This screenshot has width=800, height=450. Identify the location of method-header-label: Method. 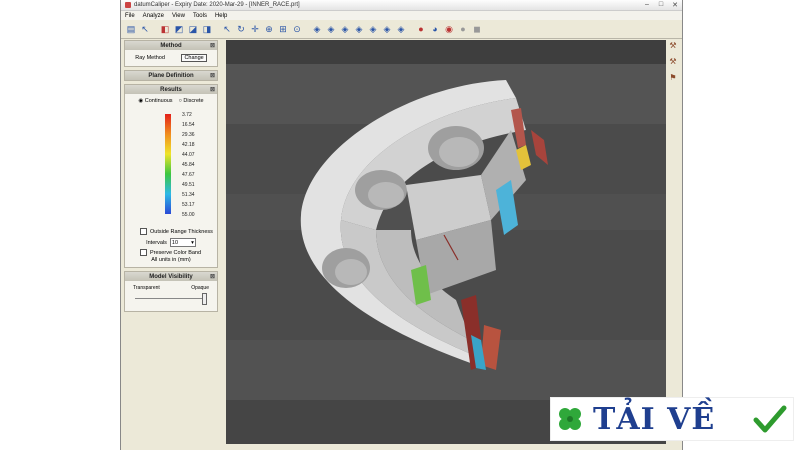
(171, 45).